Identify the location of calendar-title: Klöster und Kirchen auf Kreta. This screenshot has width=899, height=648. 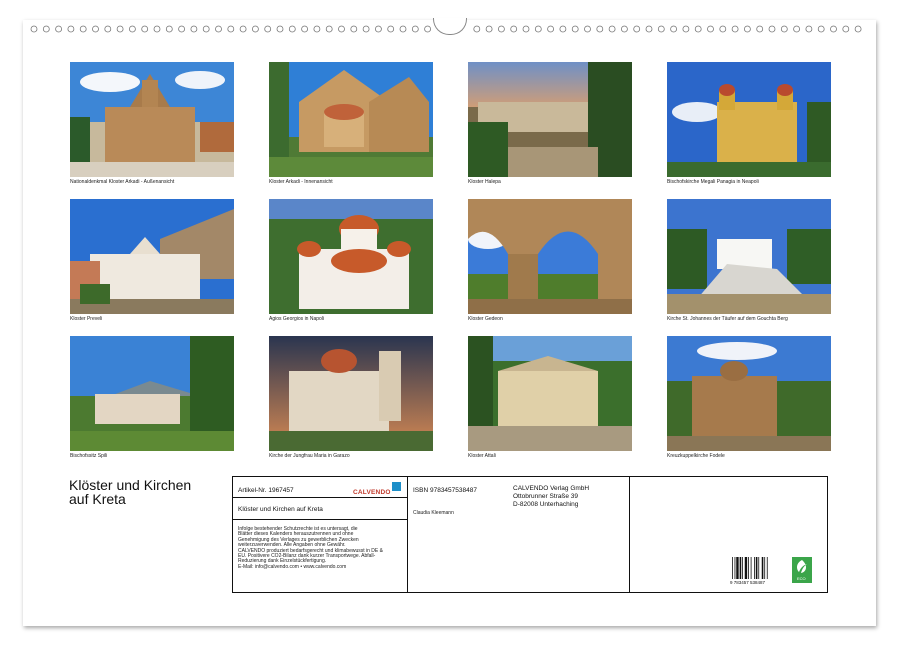
(144, 492).